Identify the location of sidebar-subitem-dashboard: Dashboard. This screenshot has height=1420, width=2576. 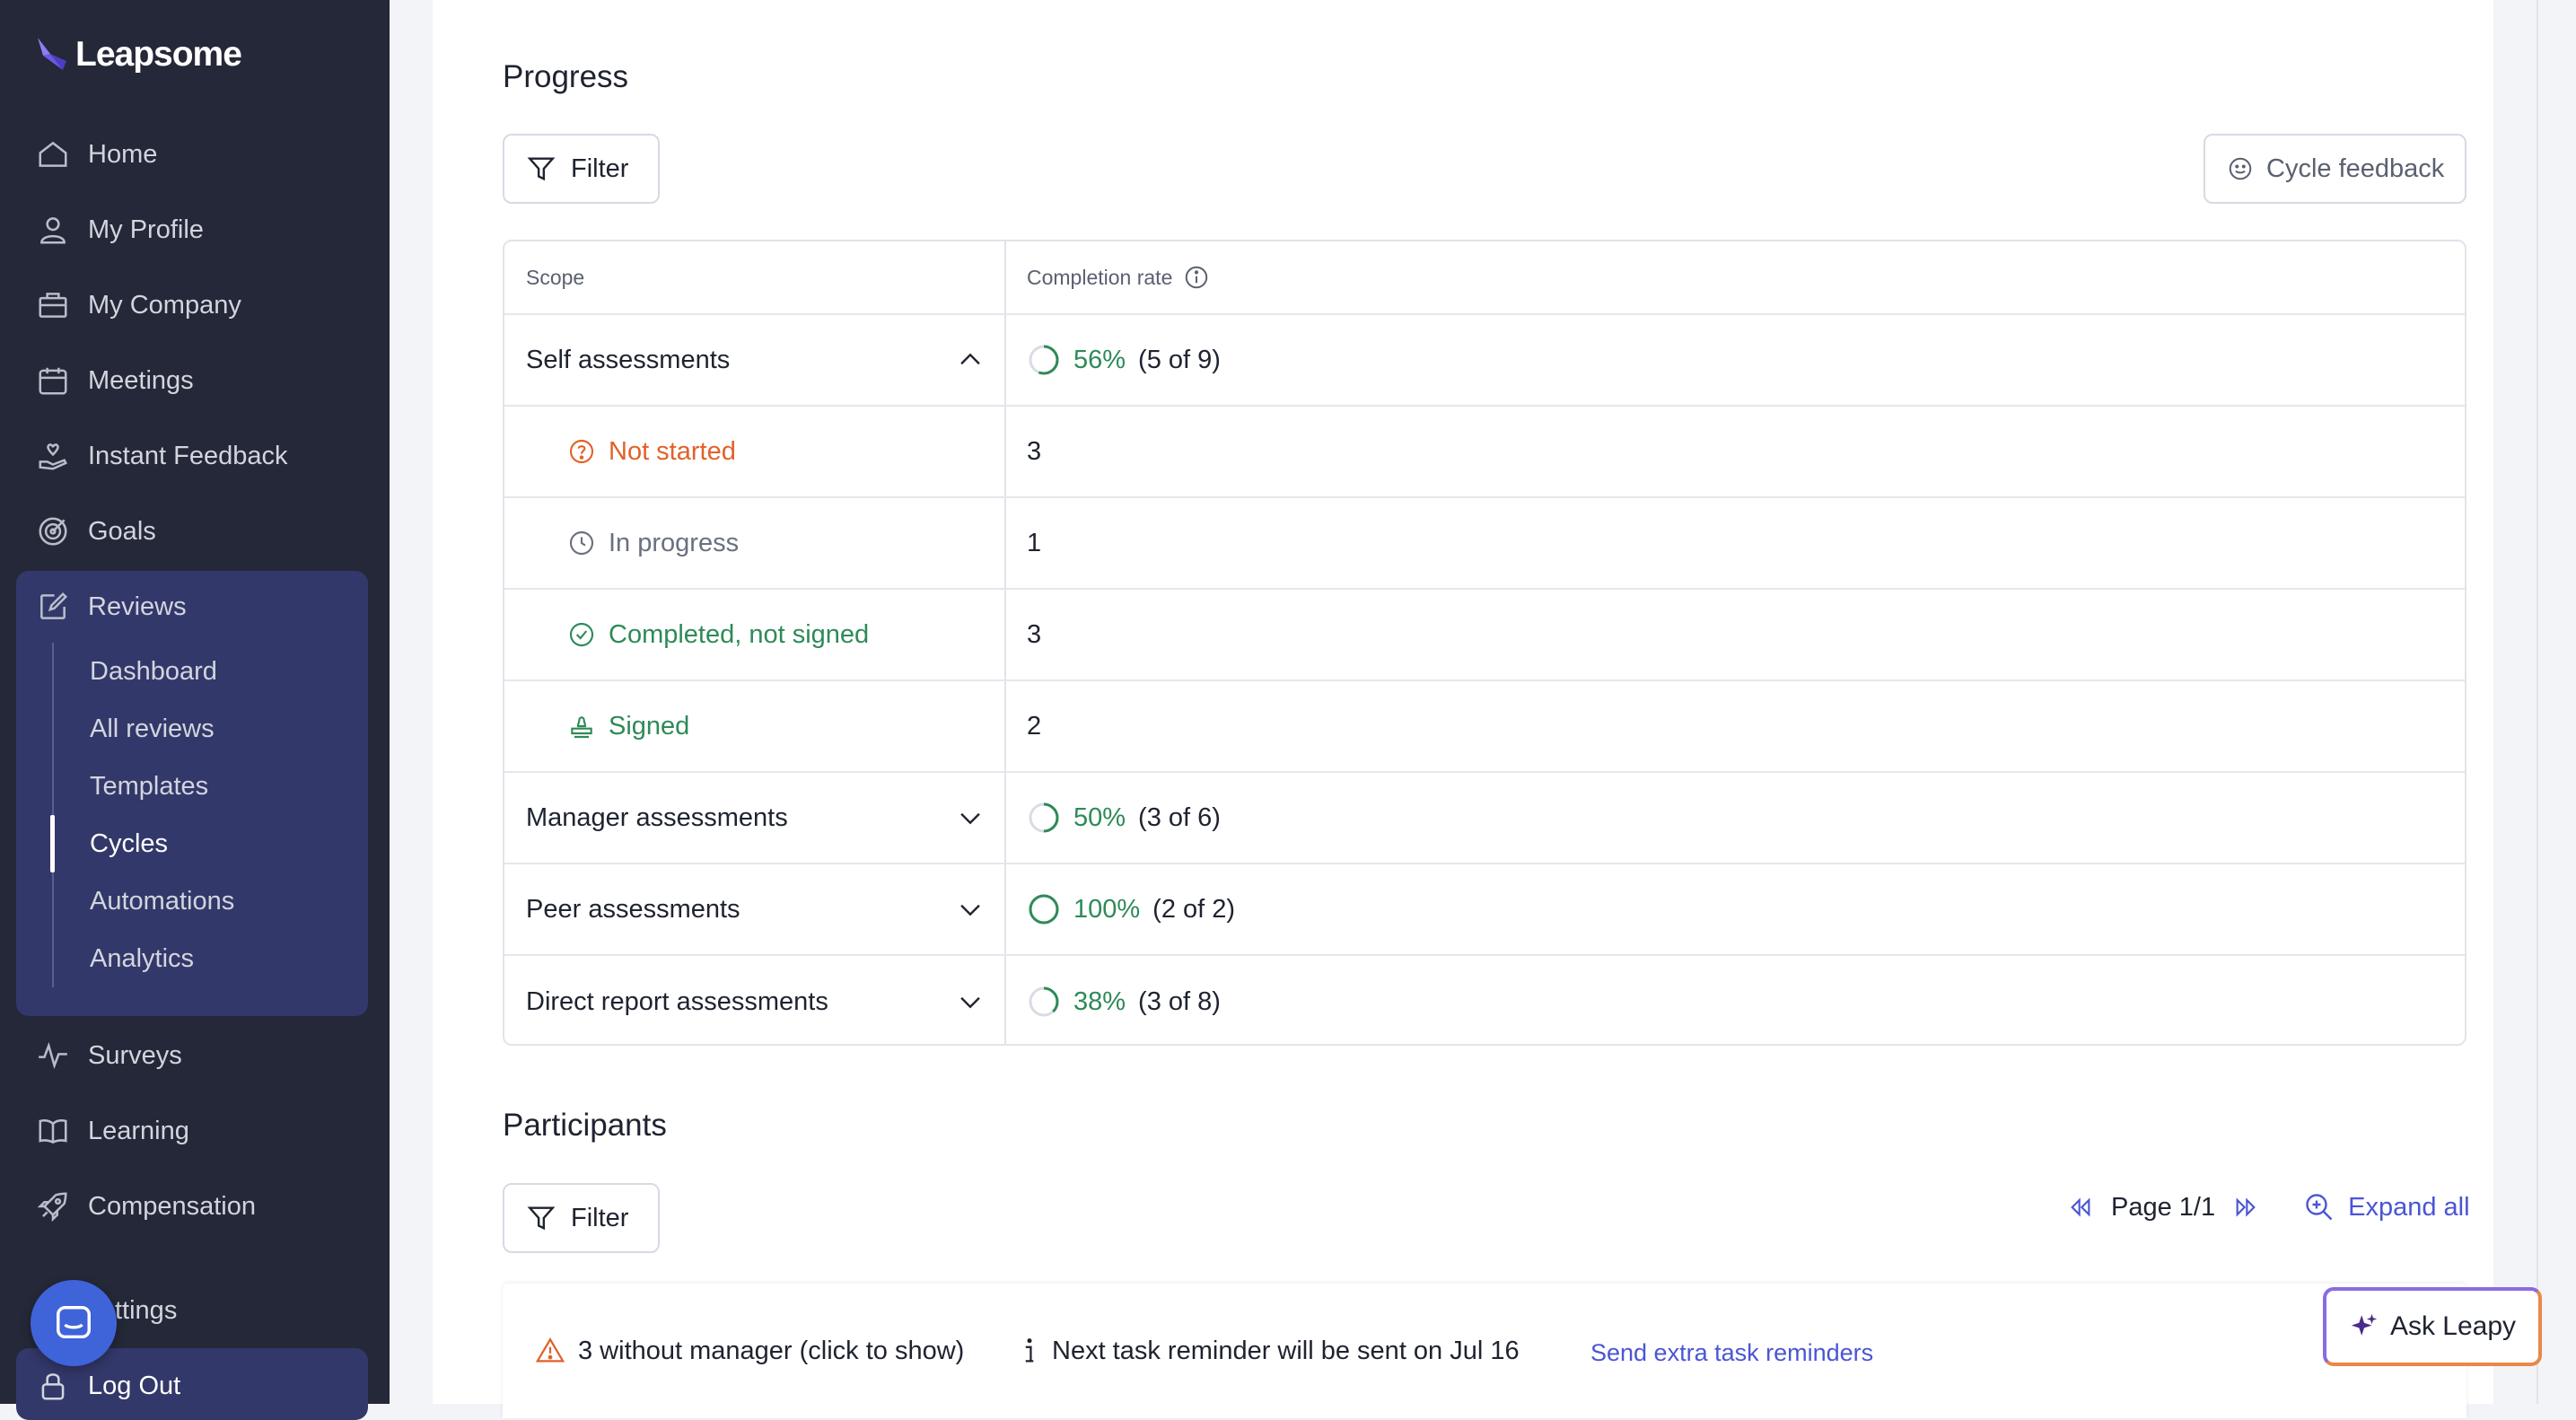
(153, 671).